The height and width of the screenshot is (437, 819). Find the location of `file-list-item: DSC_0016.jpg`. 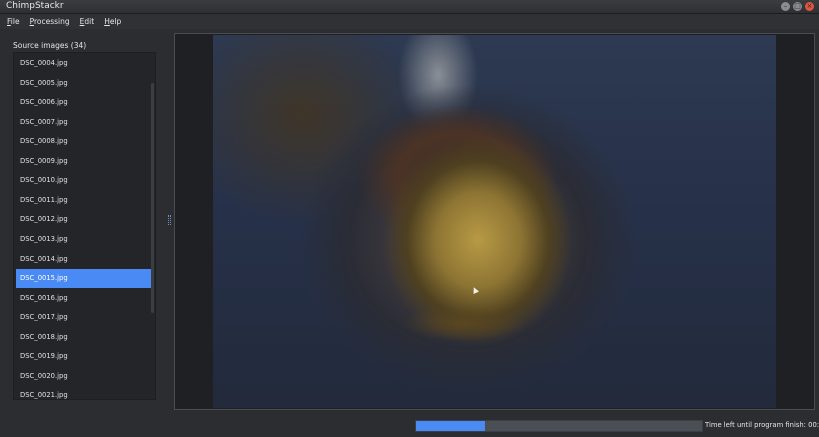

file-list-item: DSC_0016.jpg is located at coordinates (83, 298).